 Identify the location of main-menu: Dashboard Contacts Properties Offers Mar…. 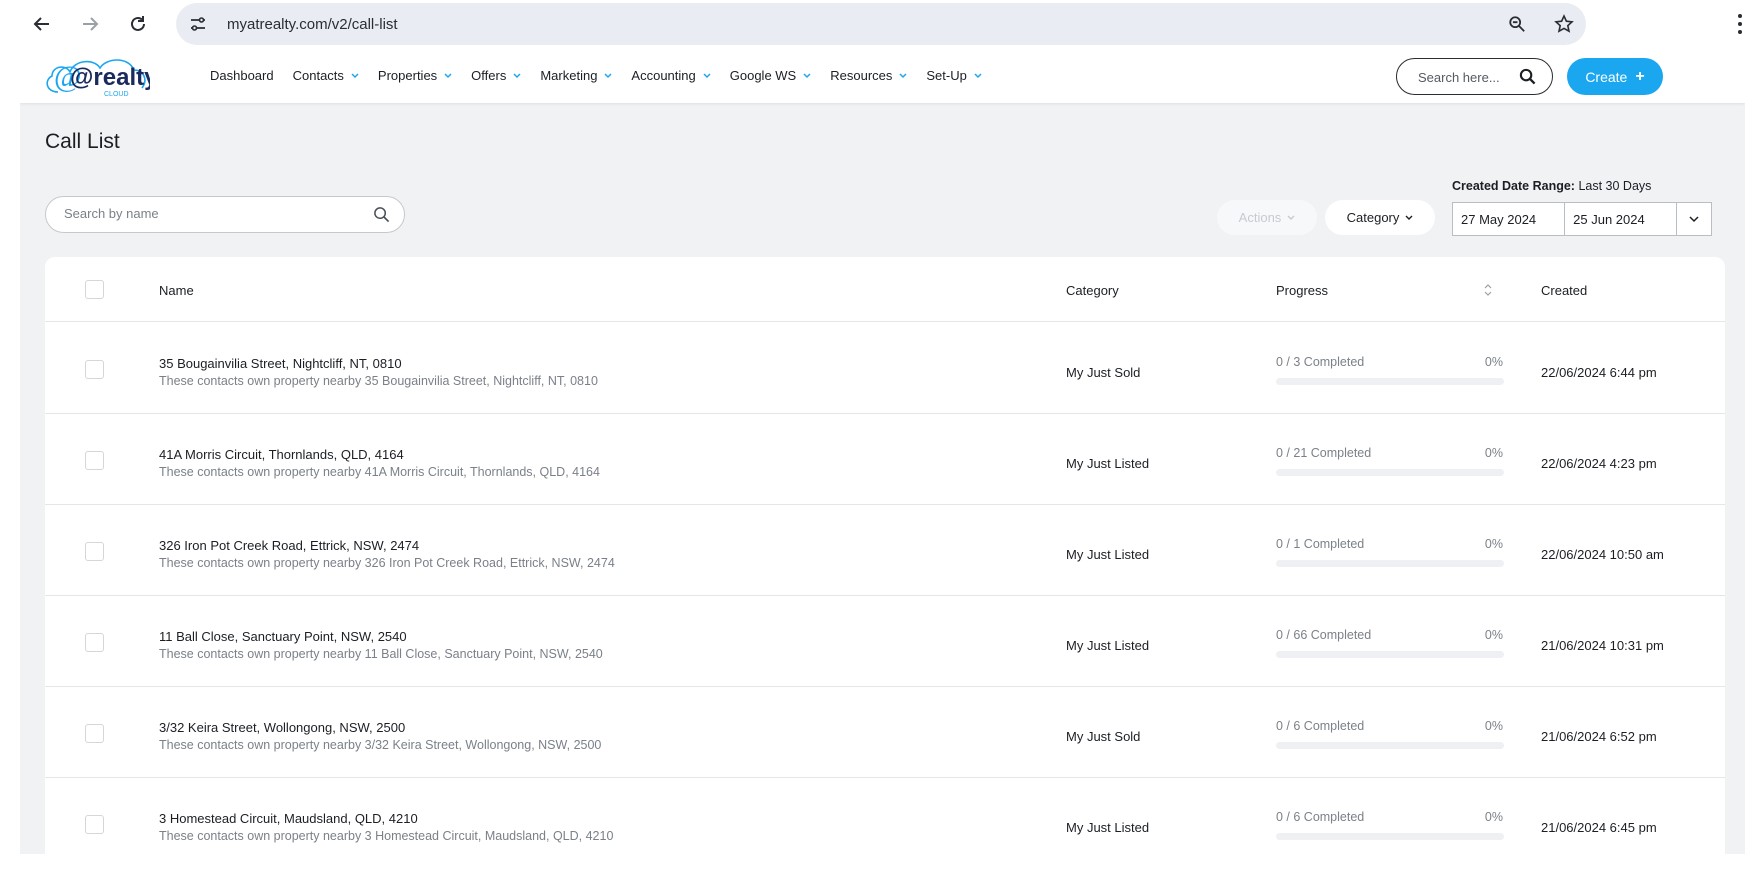
(605, 75).